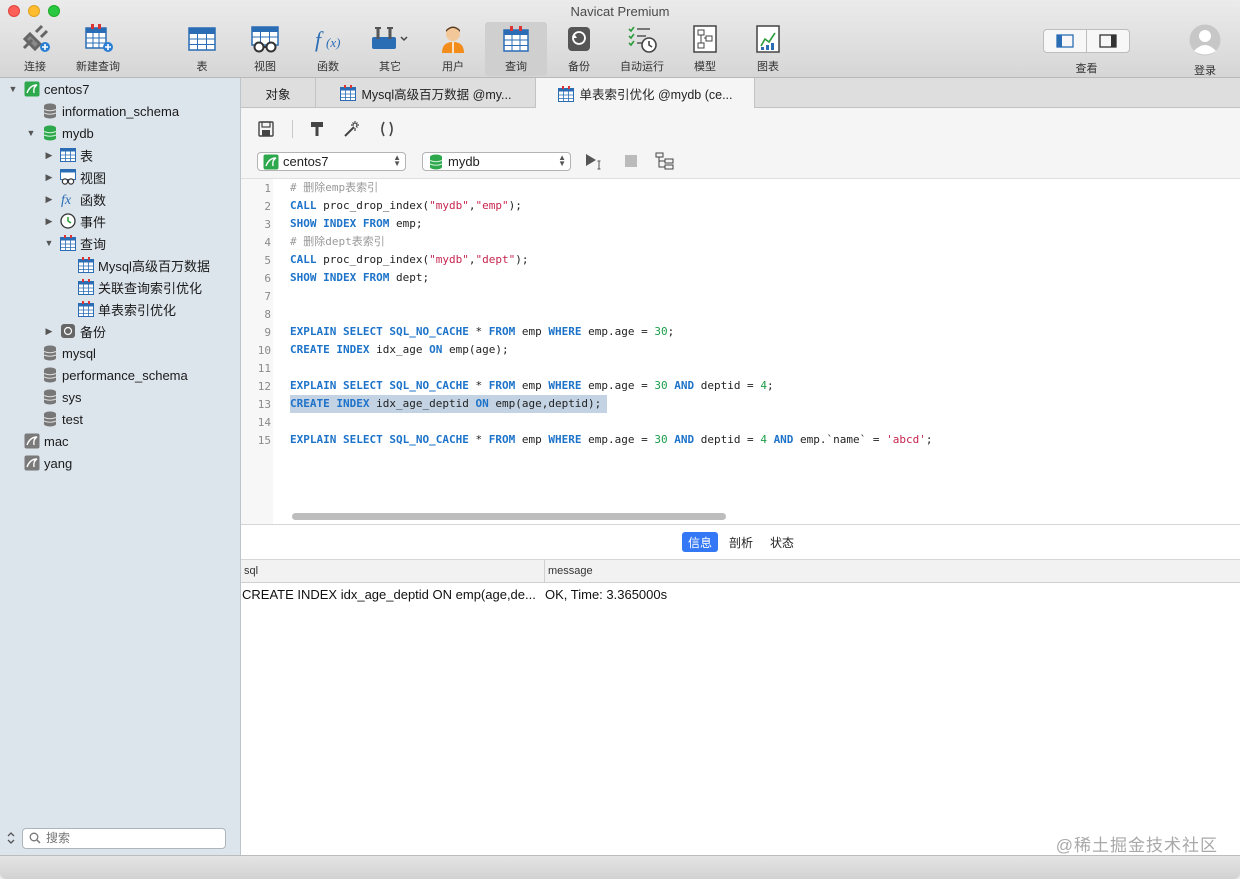 The image size is (1240, 879). I want to click on tree-item-queries: ▼ 查询, so click(75, 243).